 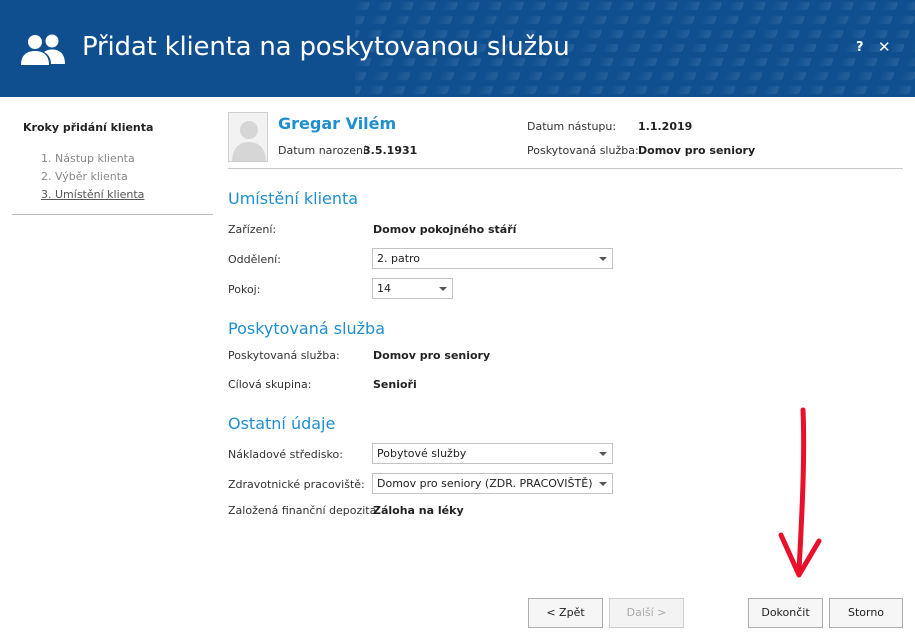 What do you see at coordinates (384, 288) in the screenshot?
I see `room-selected-value: 14` at bounding box center [384, 288].